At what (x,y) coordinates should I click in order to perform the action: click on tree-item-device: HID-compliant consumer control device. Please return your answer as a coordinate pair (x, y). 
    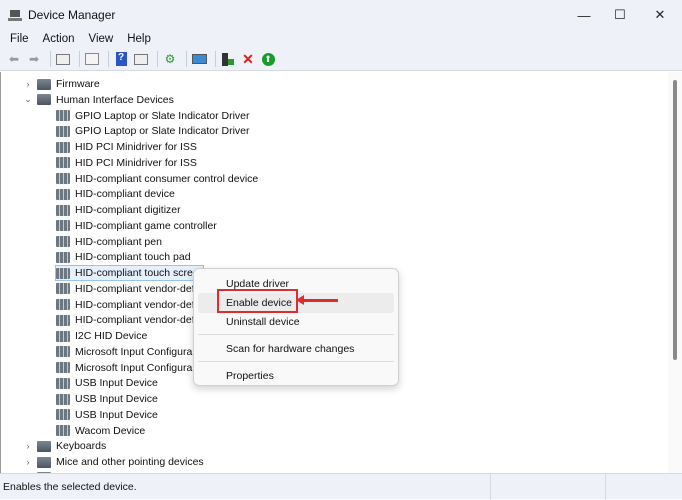
    Looking at the image, I should click on (157, 179).